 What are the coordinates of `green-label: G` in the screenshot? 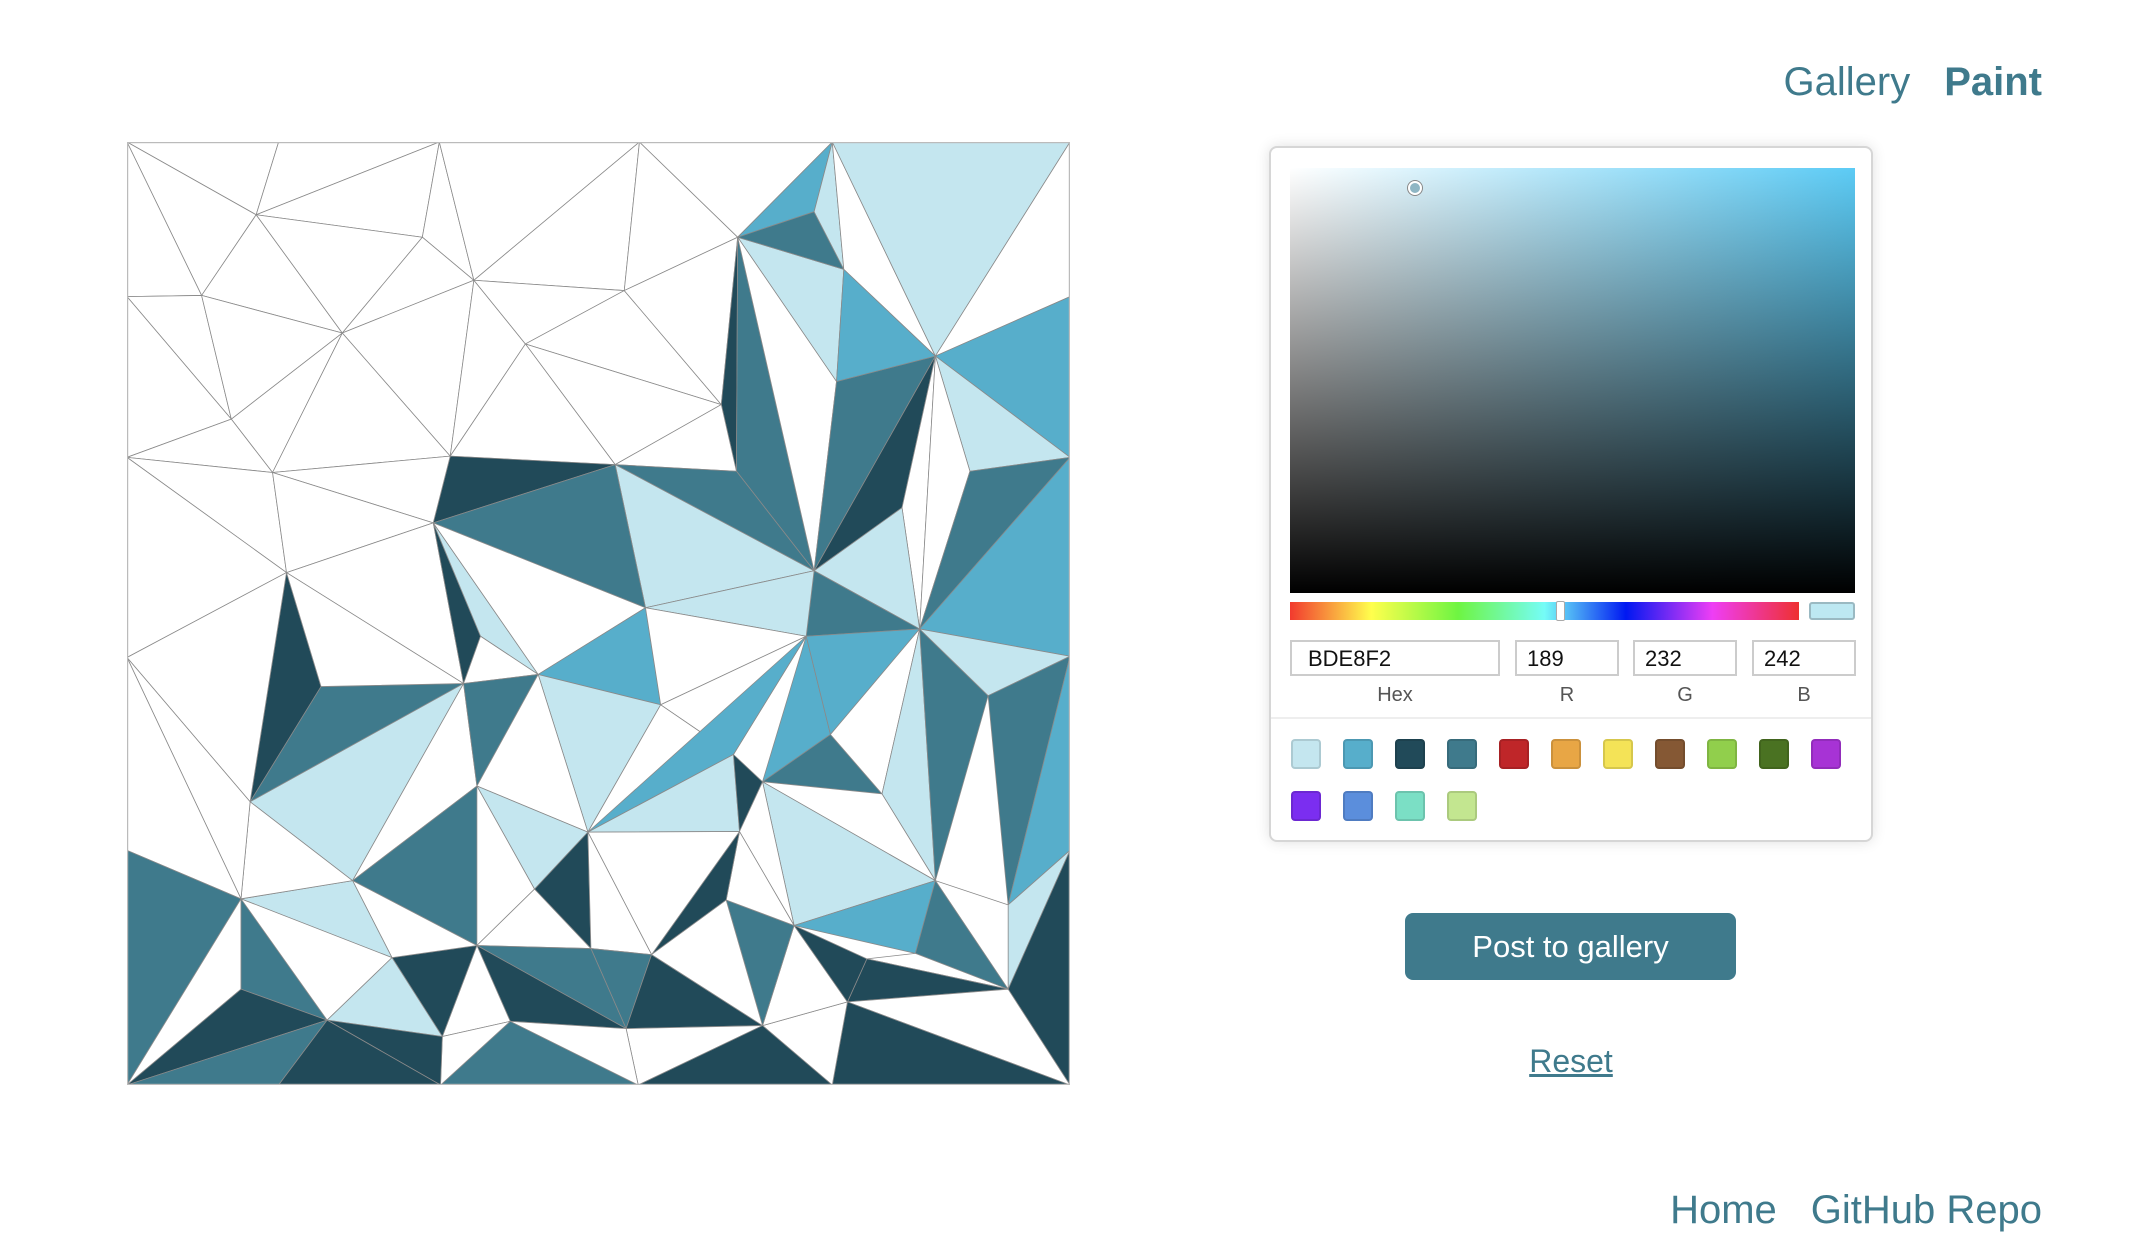 It's located at (1685, 695).